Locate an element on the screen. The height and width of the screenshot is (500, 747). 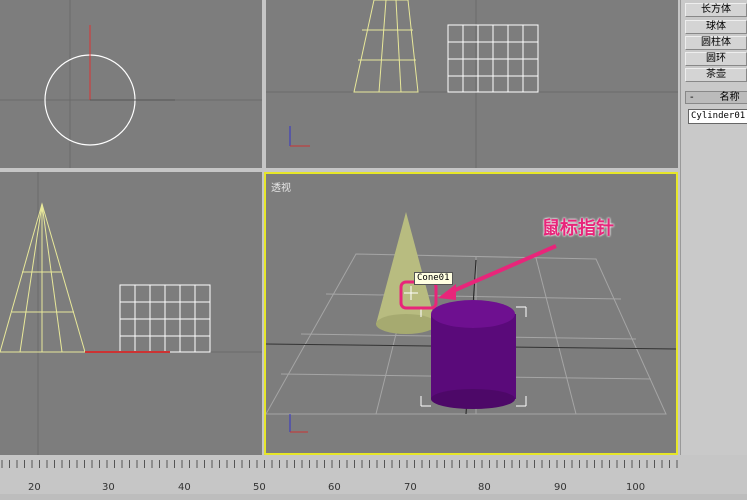
box-button: 长方体 is located at coordinates (716, 10).